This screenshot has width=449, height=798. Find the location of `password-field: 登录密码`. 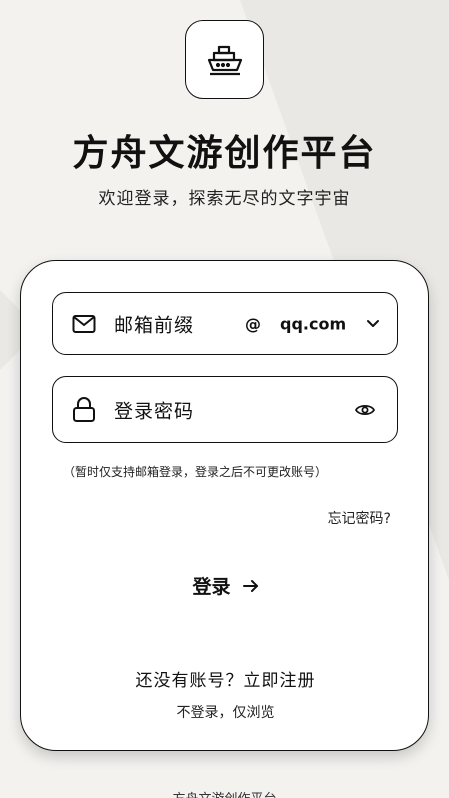

password-field: 登录密码 is located at coordinates (225, 409).